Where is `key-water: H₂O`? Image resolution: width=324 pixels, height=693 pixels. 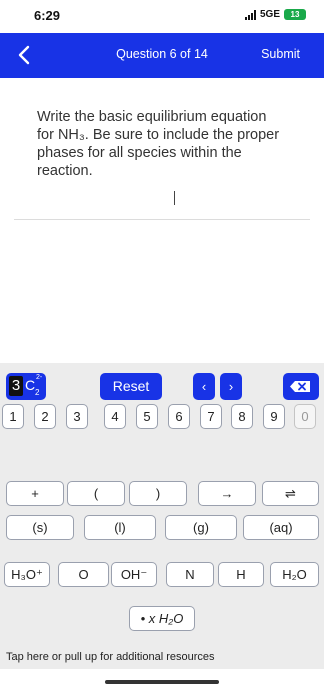
key-water: H₂O is located at coordinates (294, 574).